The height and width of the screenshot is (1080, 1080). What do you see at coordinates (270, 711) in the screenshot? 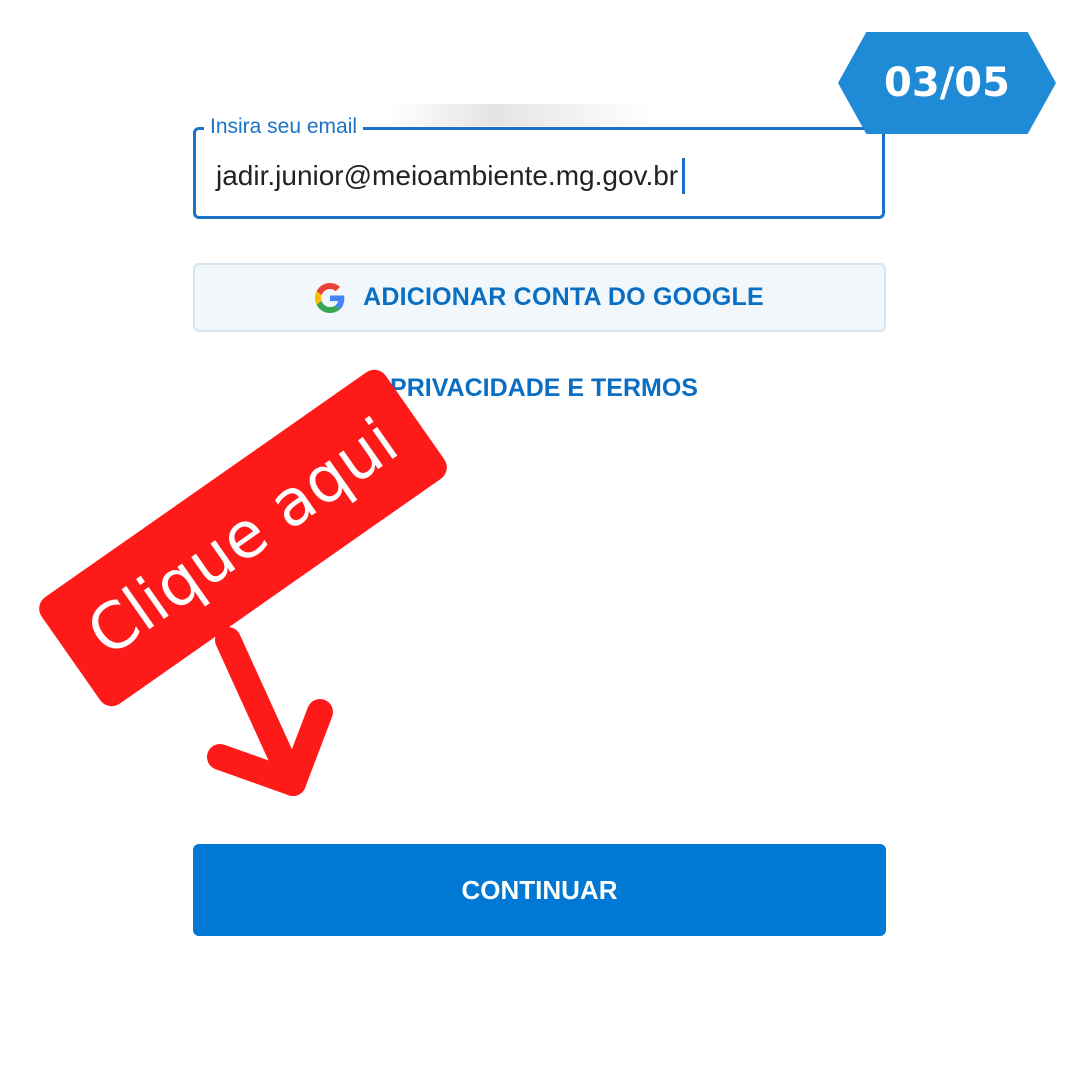
I see `arrow-down-icon` at bounding box center [270, 711].